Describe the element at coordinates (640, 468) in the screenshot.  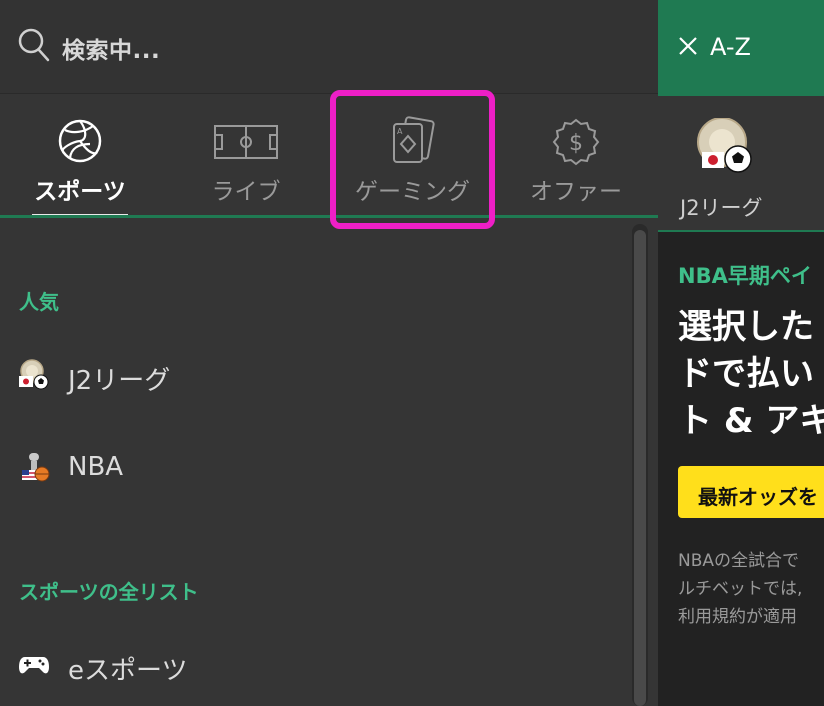
I see `scrollbar-thumb` at that location.